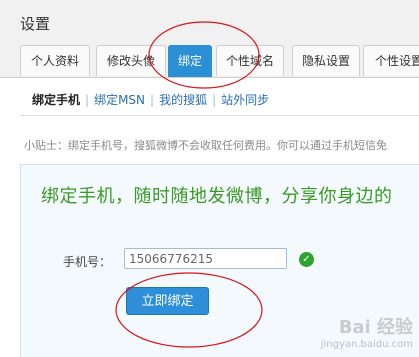 The width and height of the screenshot is (419, 357). I want to click on subnav-sync: 站外同步, so click(245, 100).